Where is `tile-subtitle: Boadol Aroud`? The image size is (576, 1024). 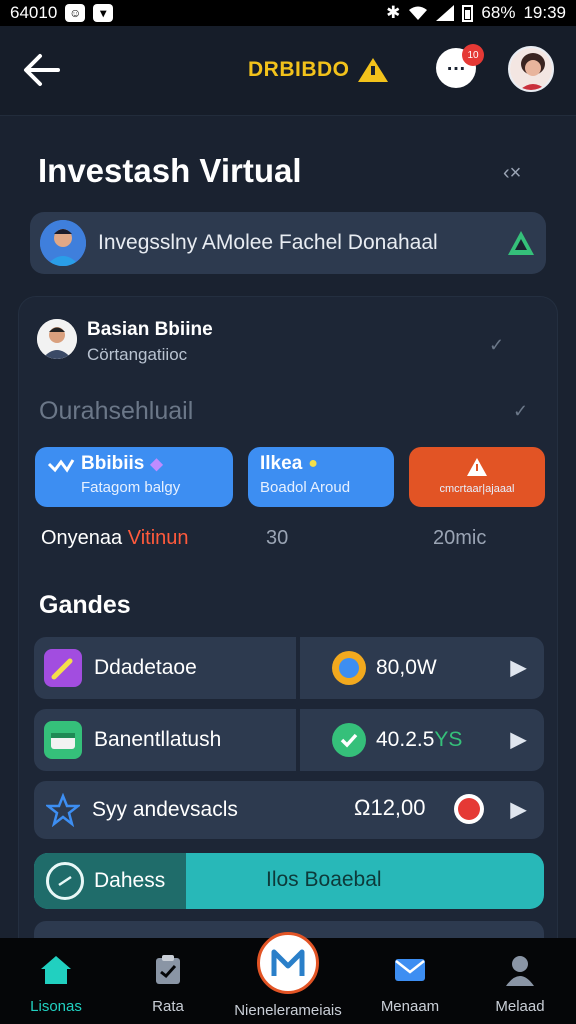
tile-subtitle: Boadol Aroud is located at coordinates (305, 487).